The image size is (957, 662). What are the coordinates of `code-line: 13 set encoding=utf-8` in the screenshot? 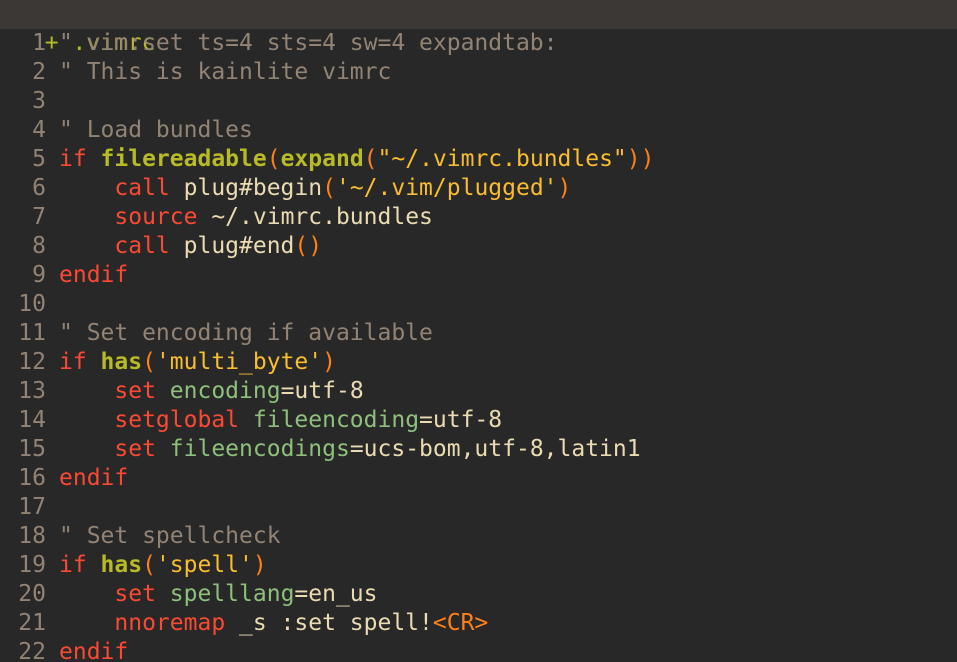 It's located at (478, 391).